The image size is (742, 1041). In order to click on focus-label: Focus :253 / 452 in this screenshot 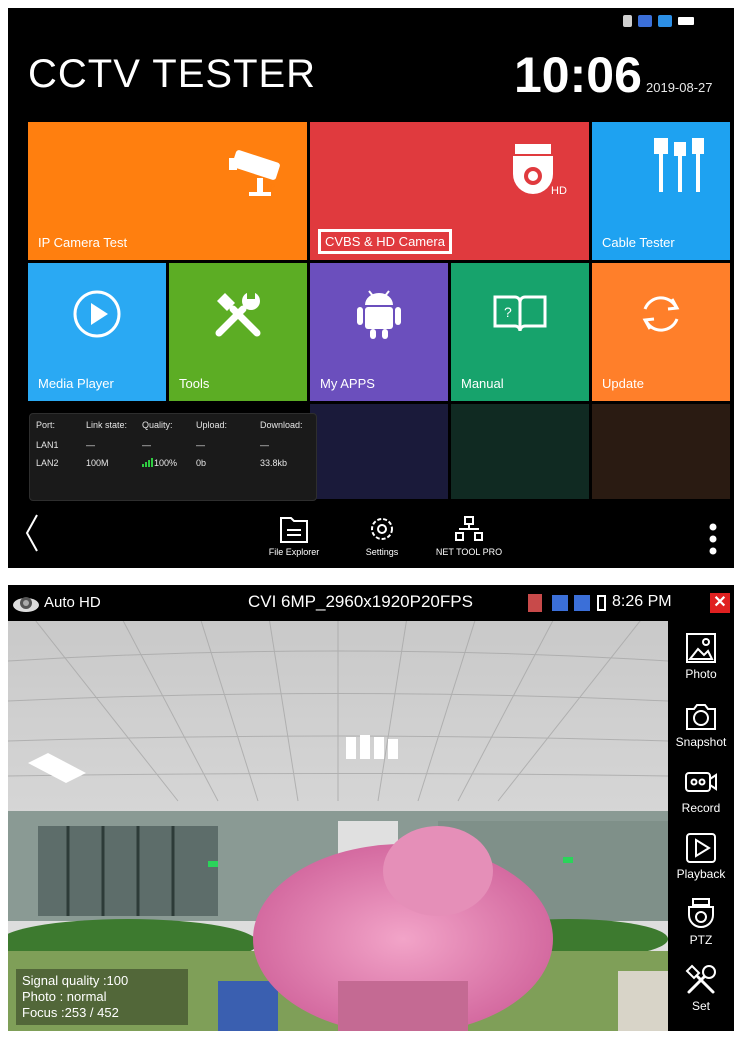, I will do `click(70, 1012)`.